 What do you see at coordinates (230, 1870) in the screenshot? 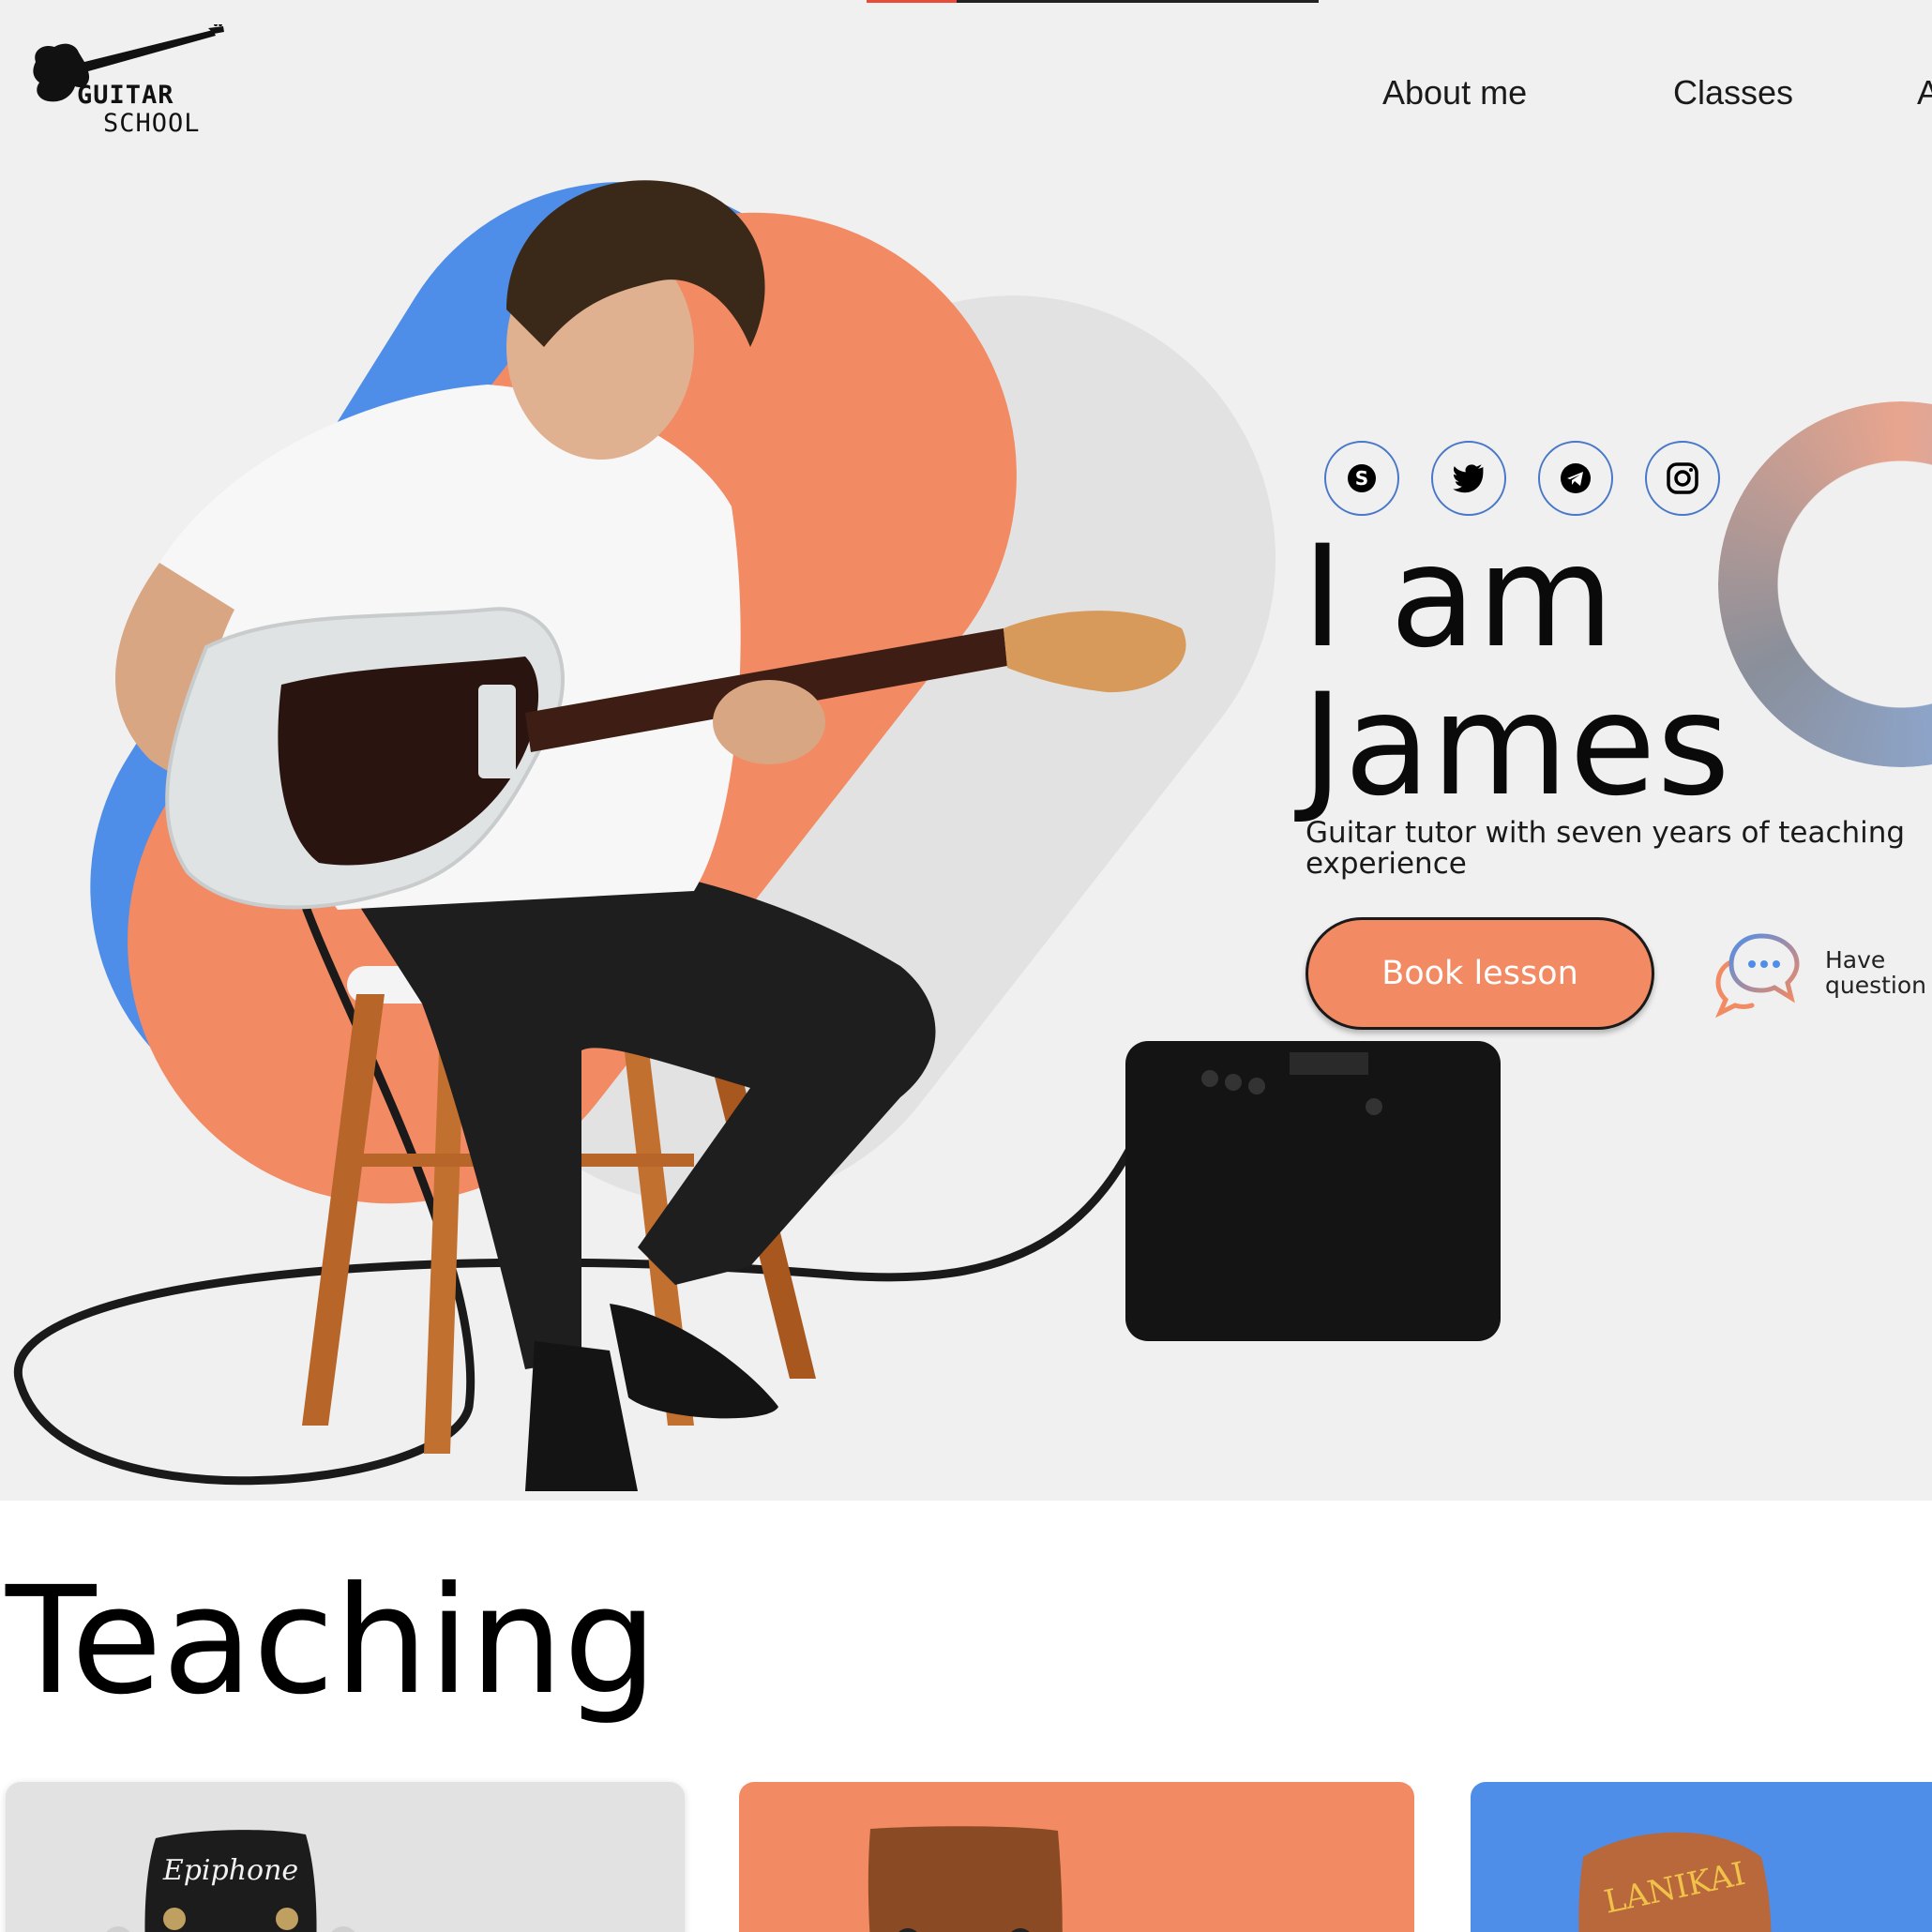
I see `card-brand-epiphone: Epiphone` at bounding box center [230, 1870].